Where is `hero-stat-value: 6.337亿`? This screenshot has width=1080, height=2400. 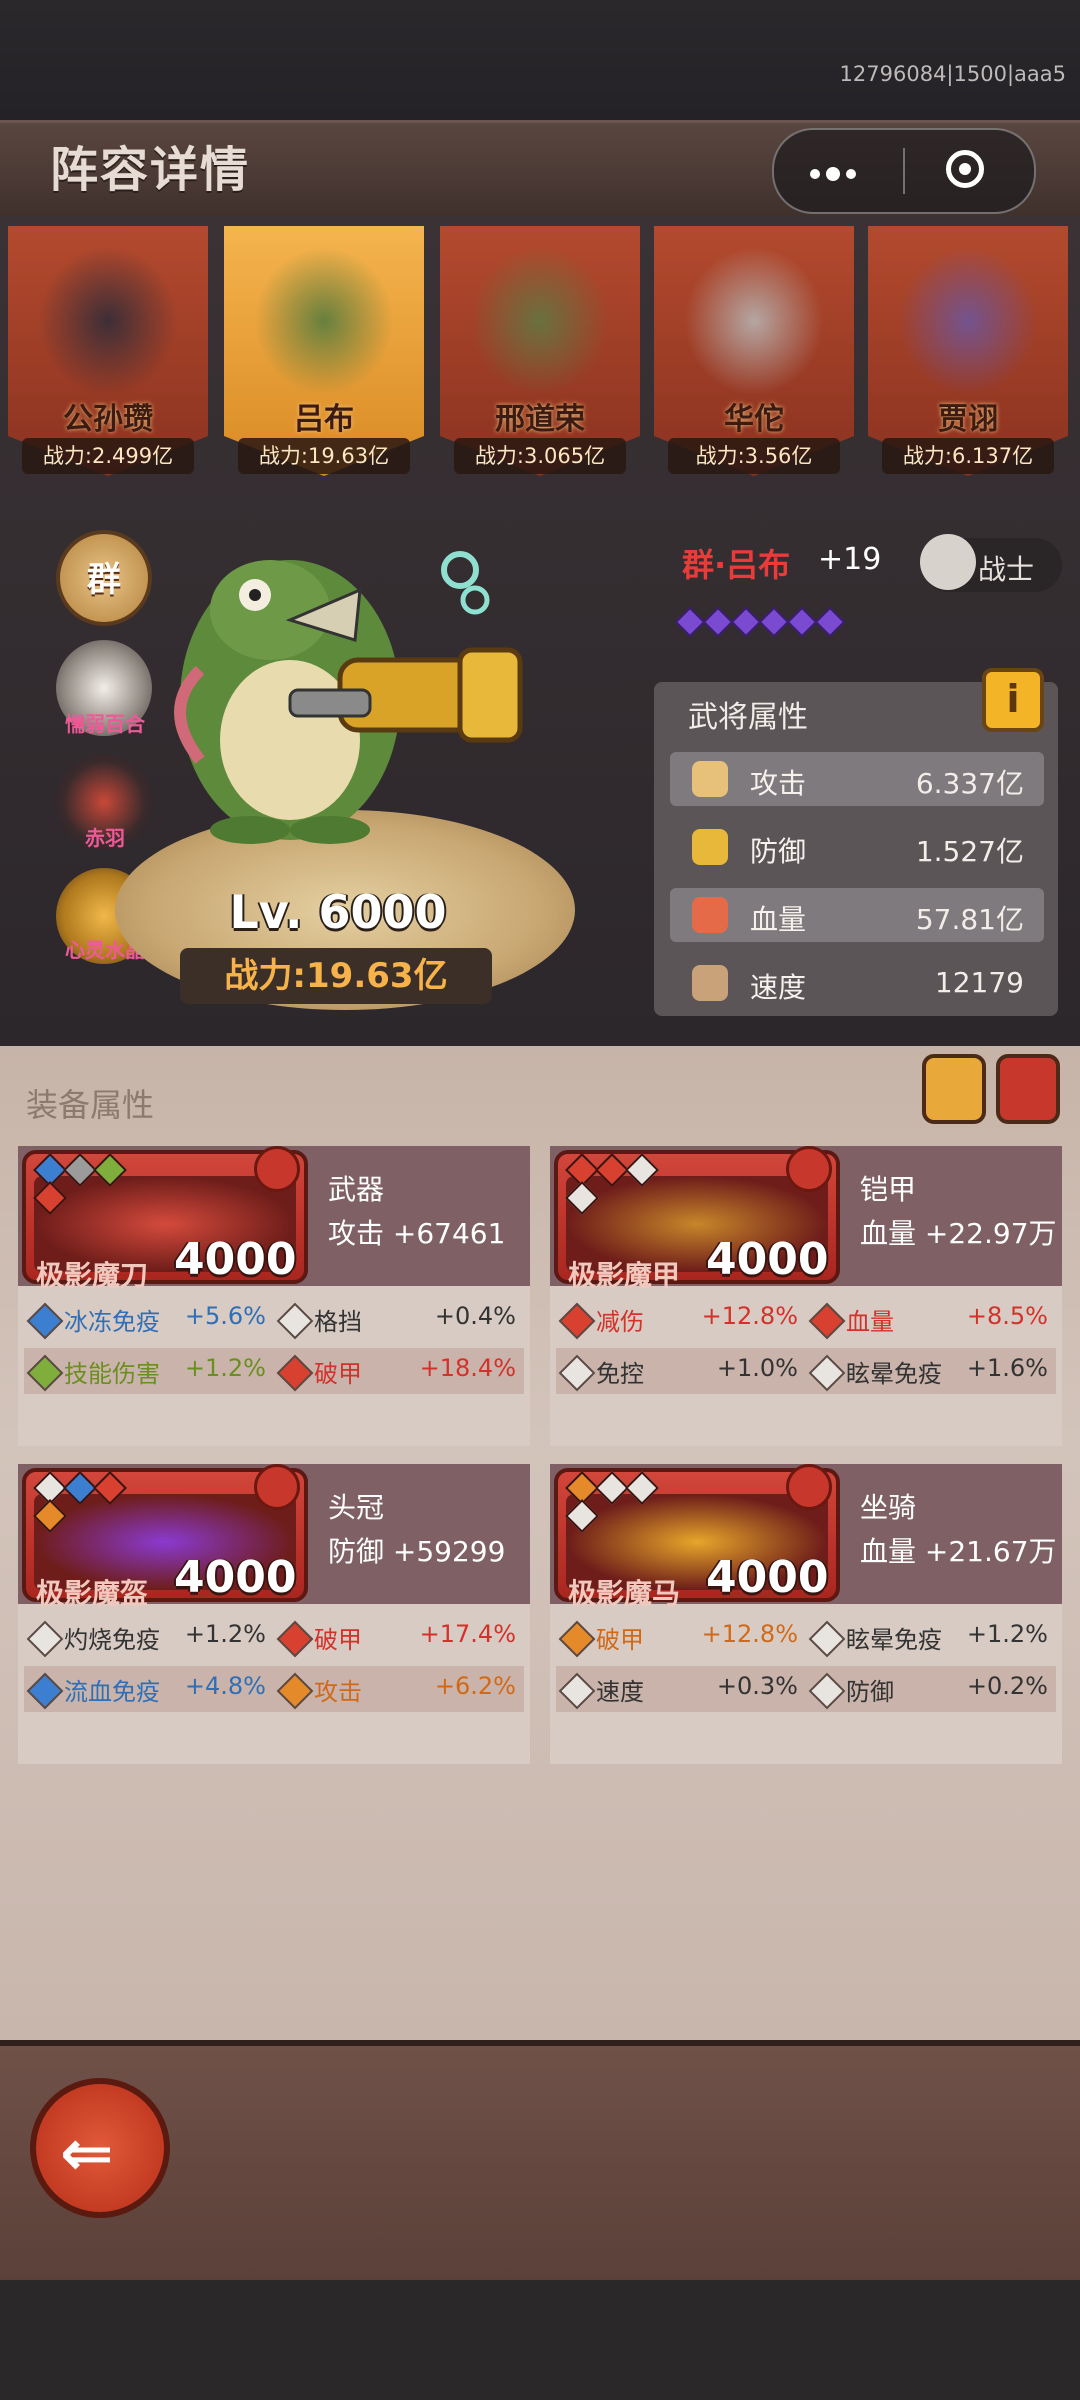
hero-stat-value: 6.337亿 is located at coordinates (969, 783).